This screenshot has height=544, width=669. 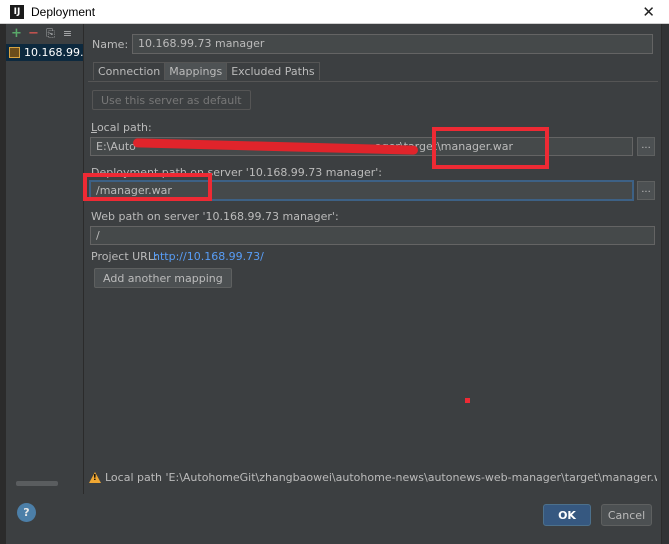 I want to click on local-path-label: Local path:, so click(x=121, y=127).